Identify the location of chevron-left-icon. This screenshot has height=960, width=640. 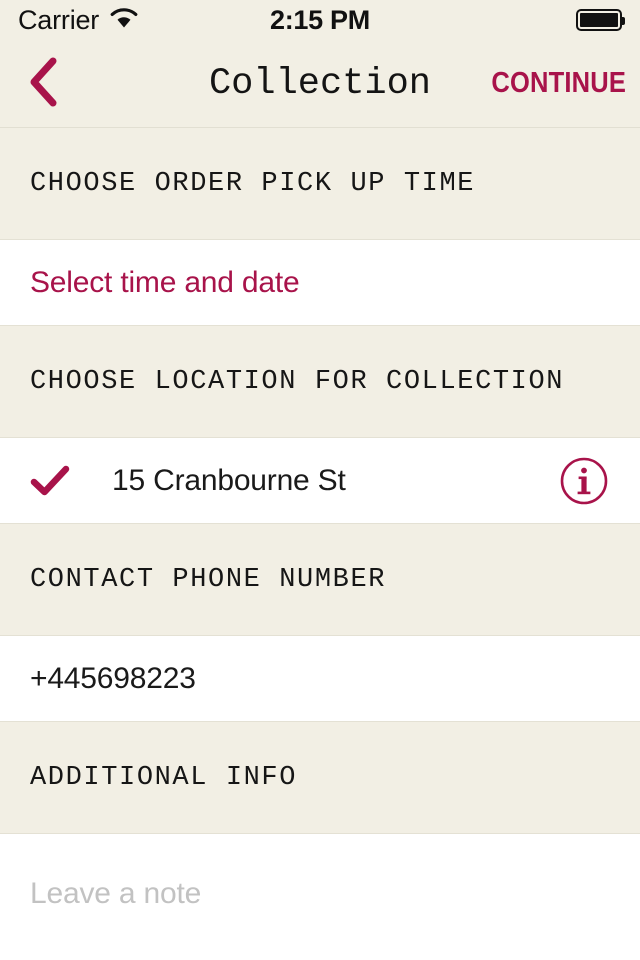
(43, 83).